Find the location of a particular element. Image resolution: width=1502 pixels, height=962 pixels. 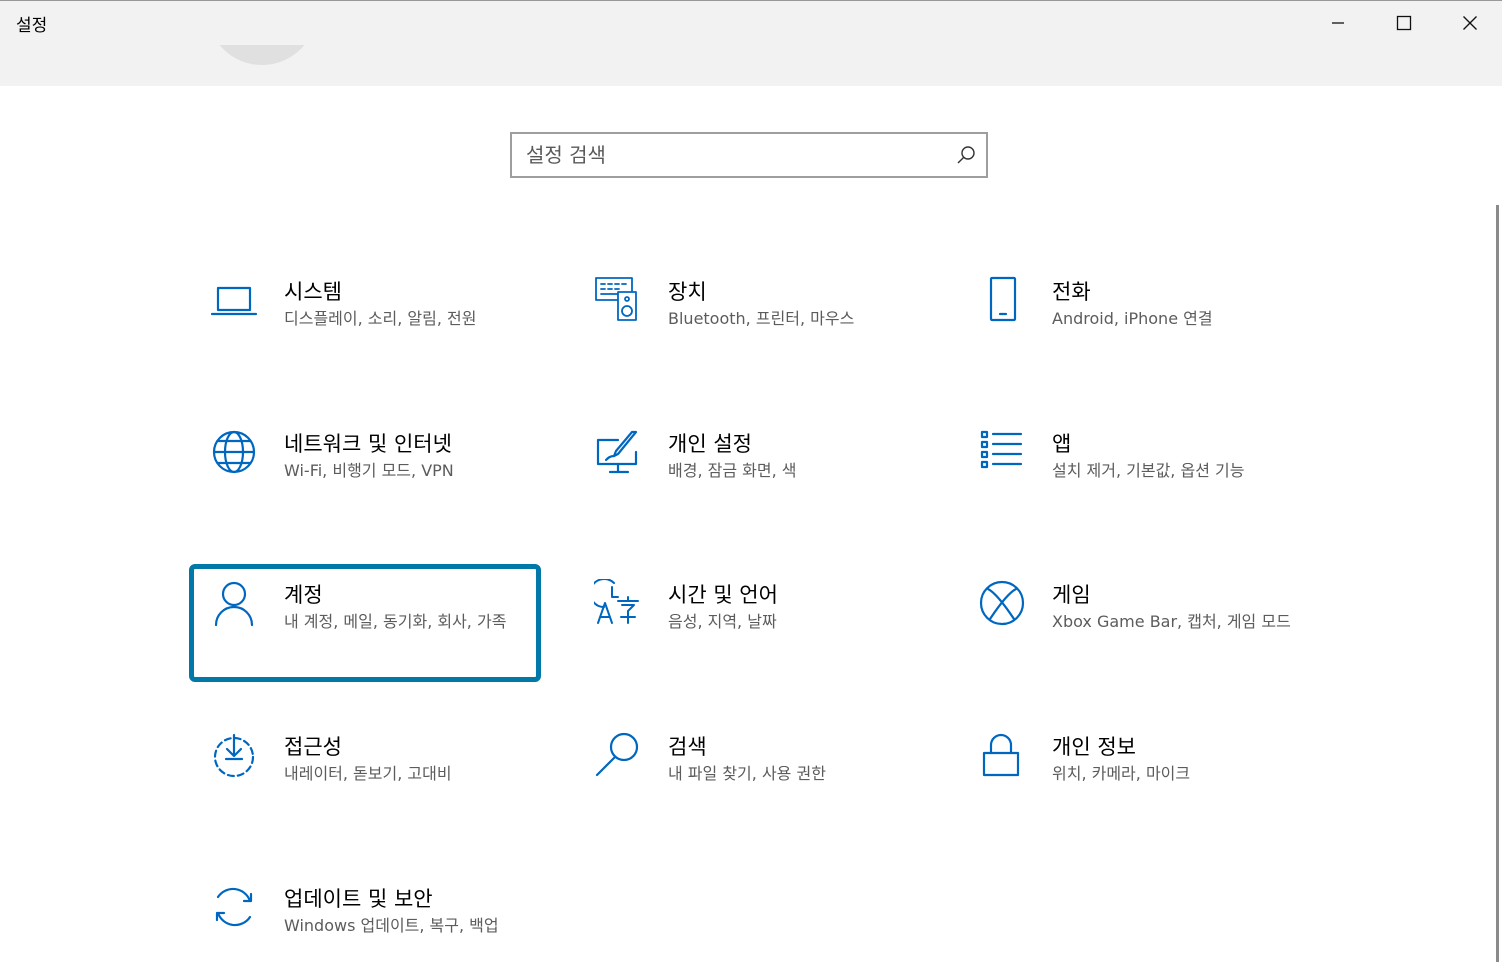

tile-title: 시간 및 언어 is located at coordinates (723, 595).